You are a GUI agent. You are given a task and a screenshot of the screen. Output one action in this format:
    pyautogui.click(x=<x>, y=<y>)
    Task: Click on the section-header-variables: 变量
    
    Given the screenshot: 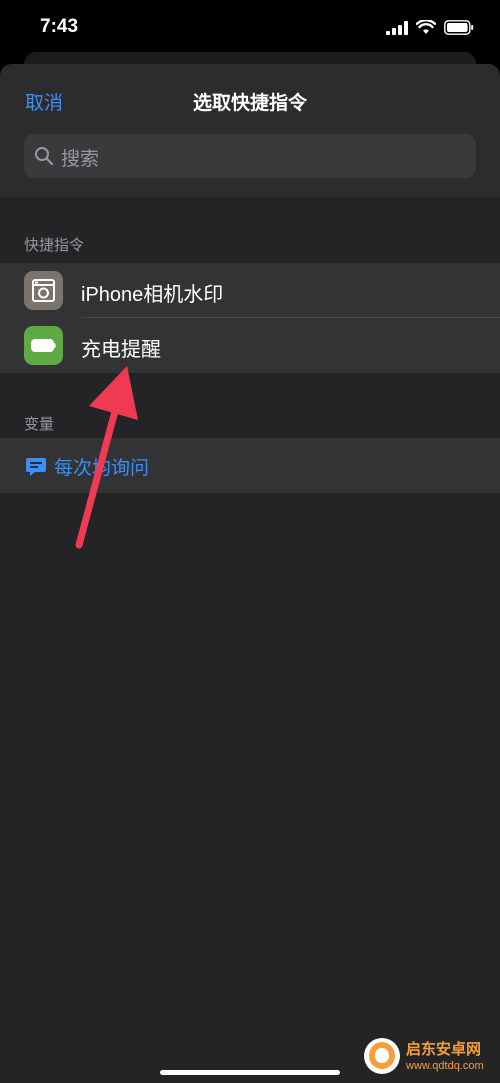 What is the action you would take?
    pyautogui.click(x=39, y=424)
    